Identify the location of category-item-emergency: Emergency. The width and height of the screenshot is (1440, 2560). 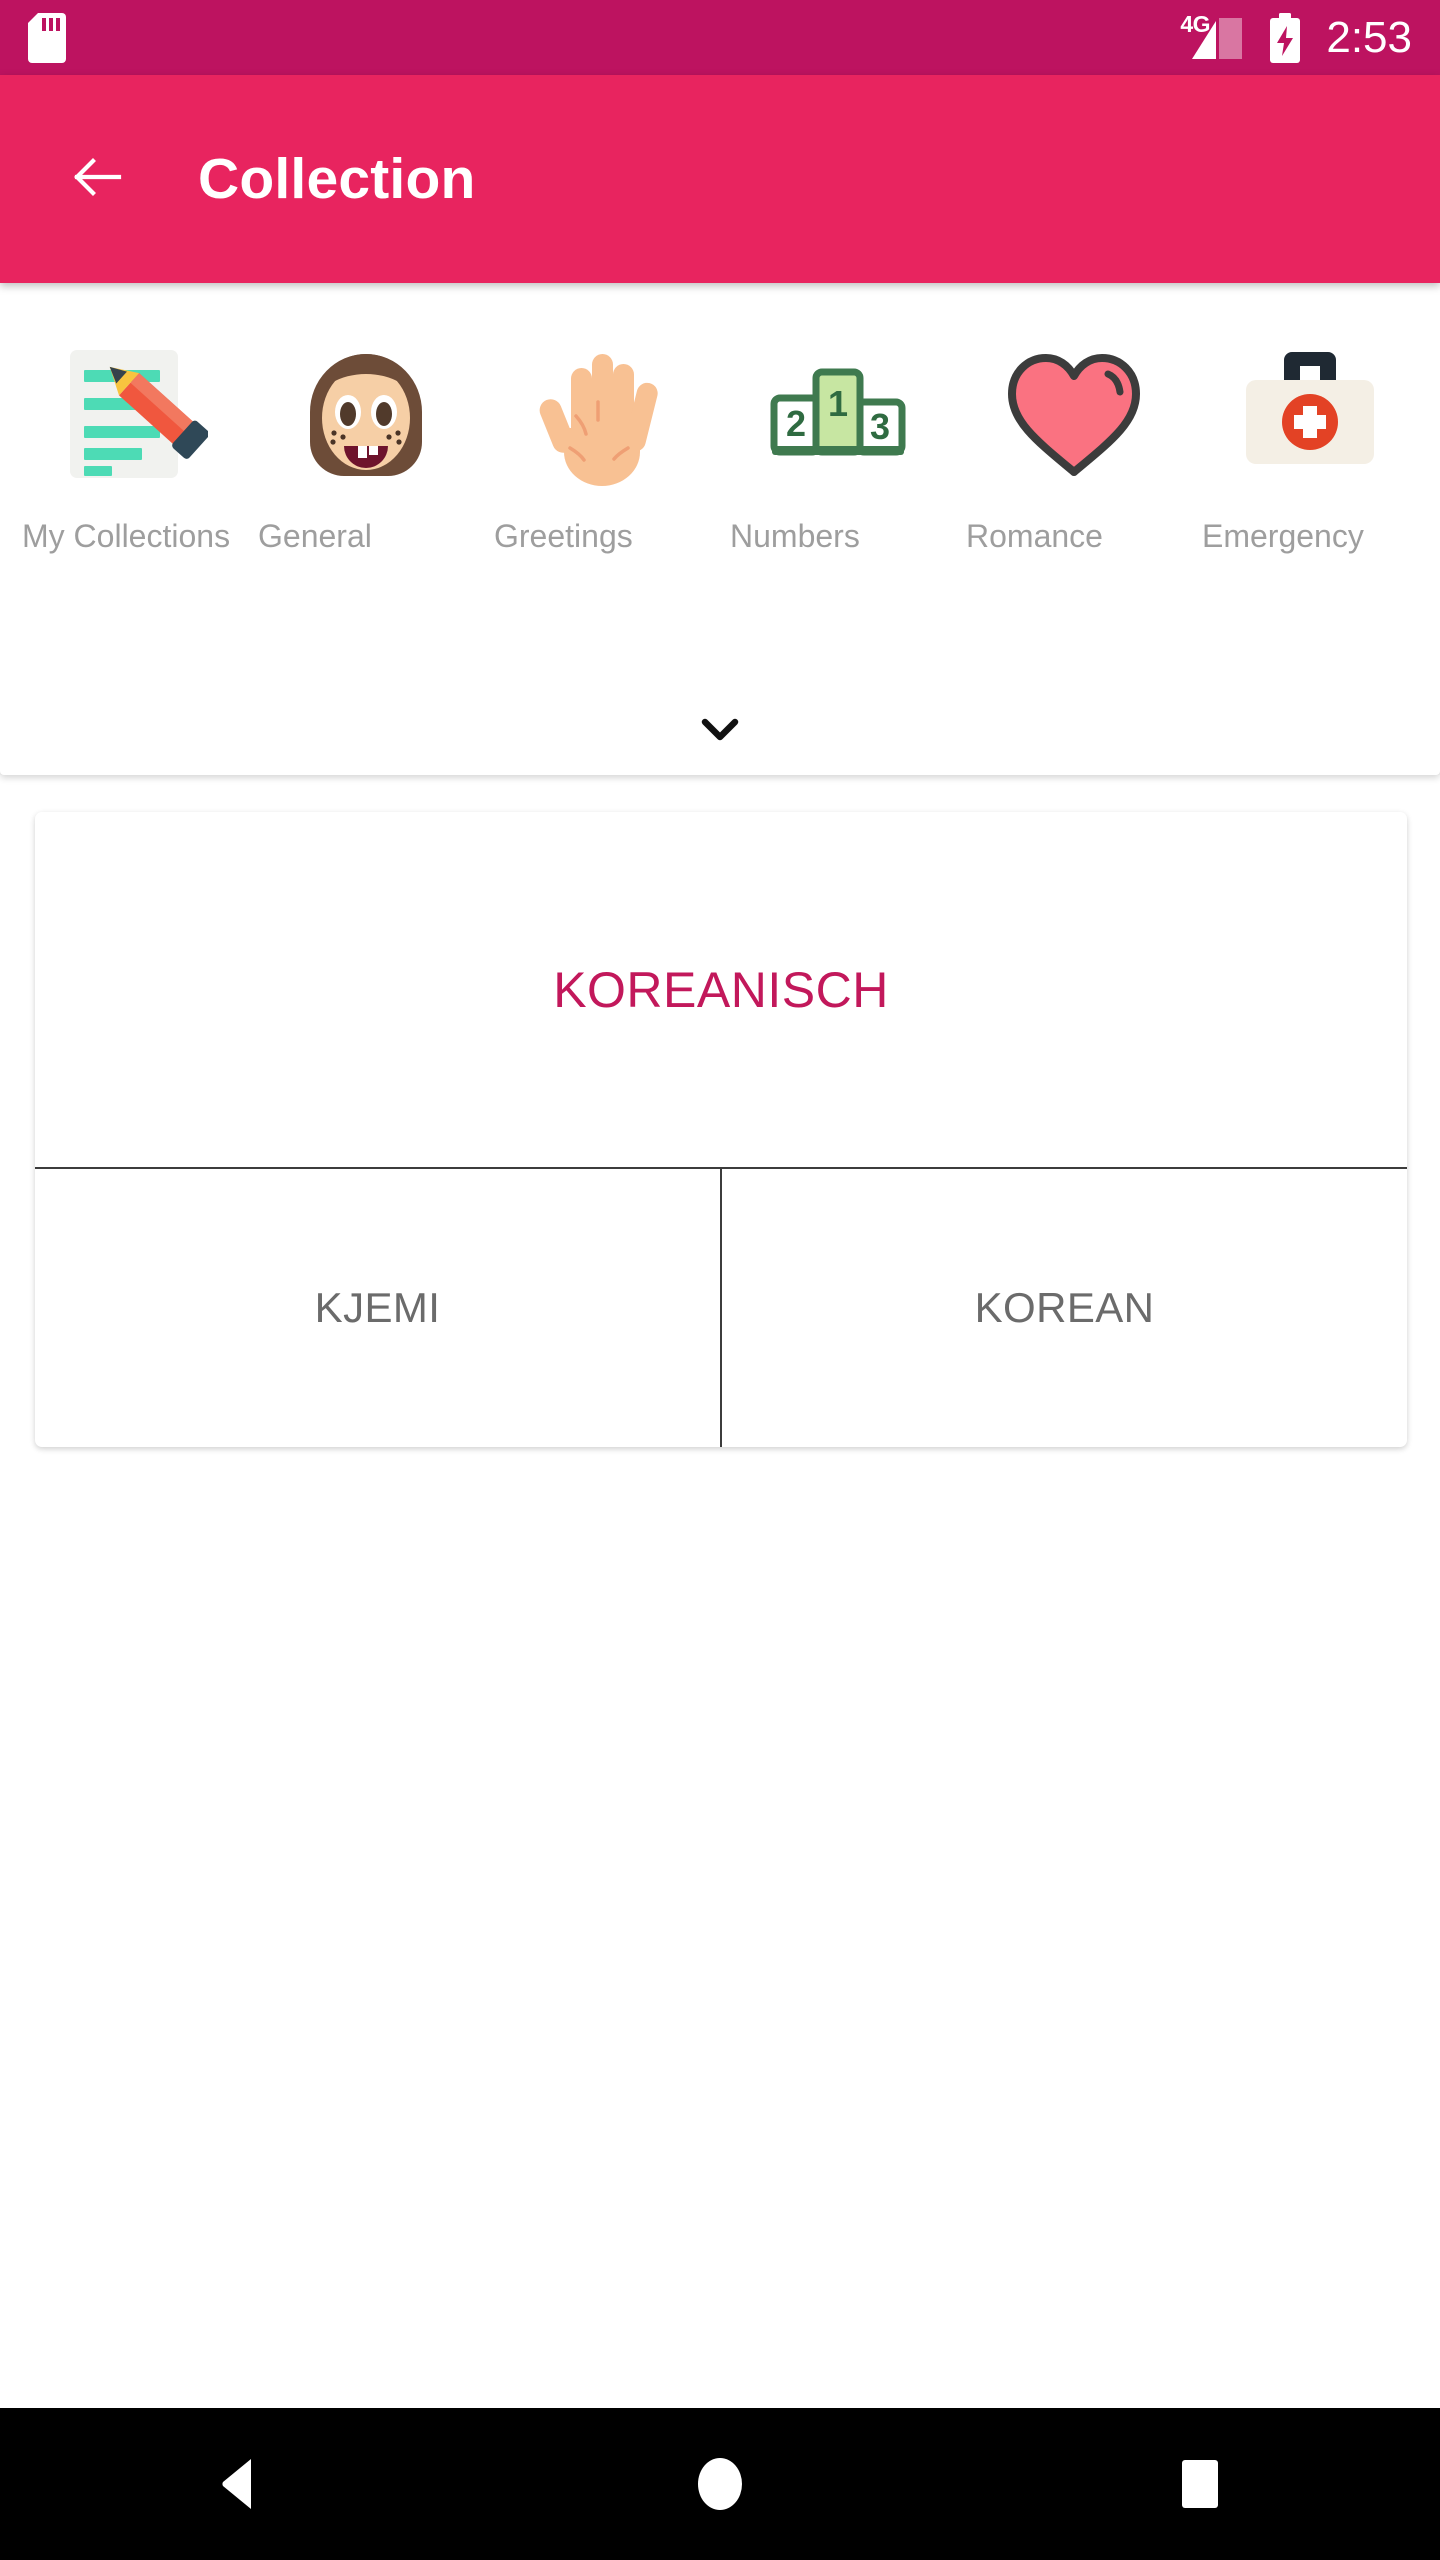
(1310, 483).